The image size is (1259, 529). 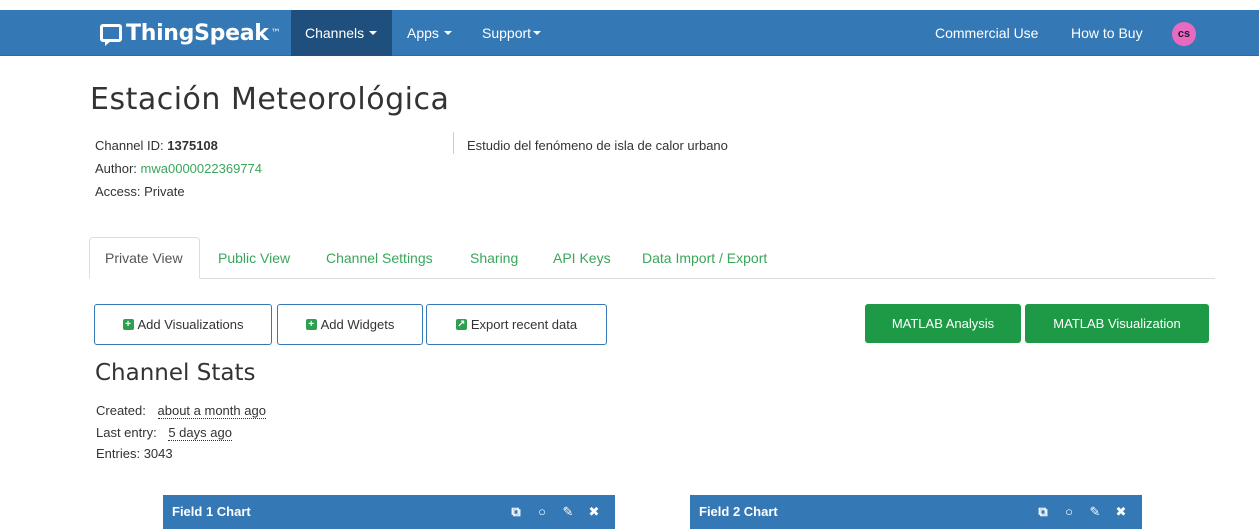 I want to click on chat-bubble-icon, so click(x=111, y=35).